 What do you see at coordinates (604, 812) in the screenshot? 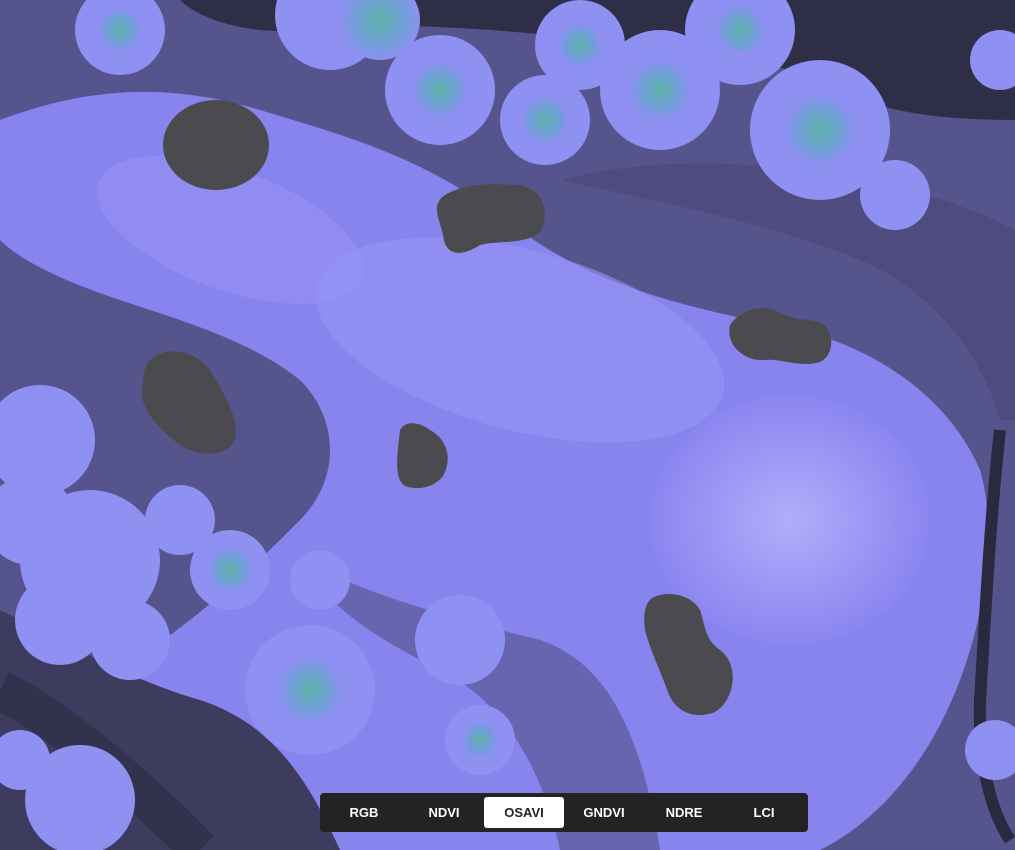
I see `layer-button-gndvi: GNDVI` at bounding box center [604, 812].